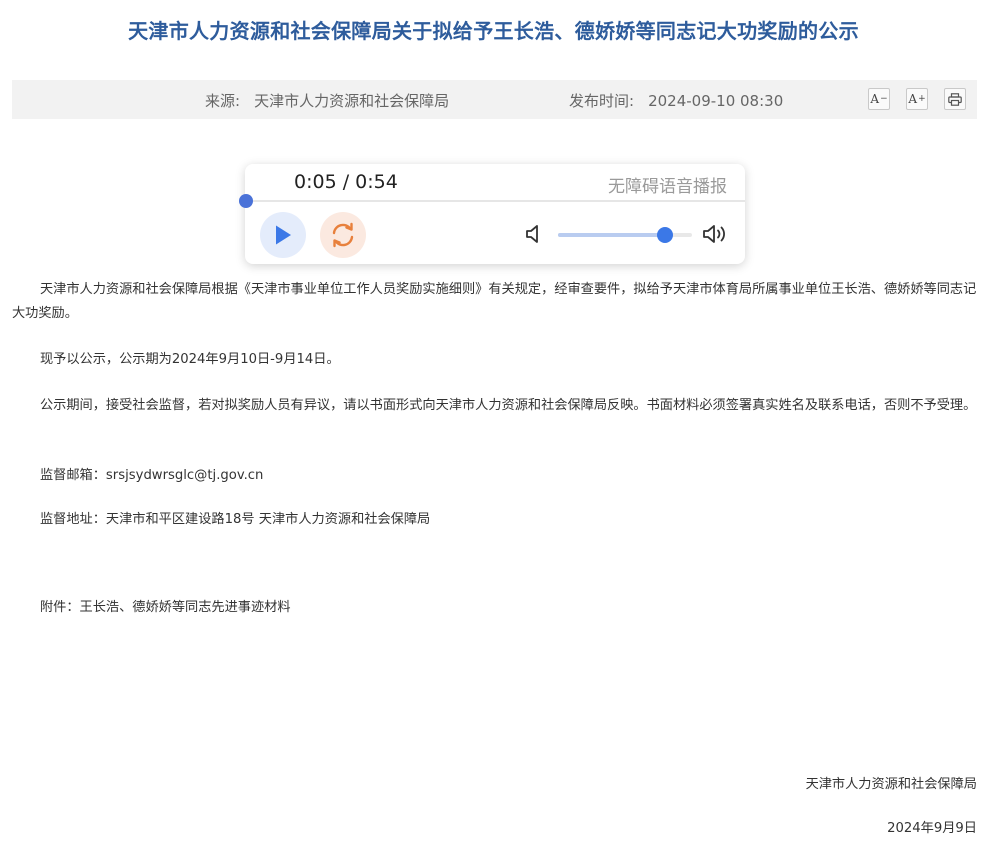  I want to click on source-value: 天津市人力资源和社会保障局, so click(352, 101).